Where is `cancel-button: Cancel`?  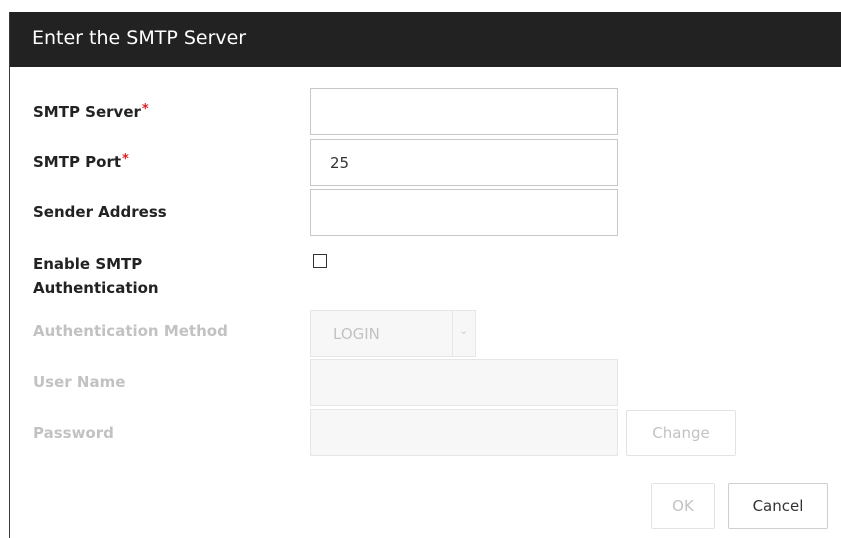
cancel-button: Cancel is located at coordinates (778, 506).